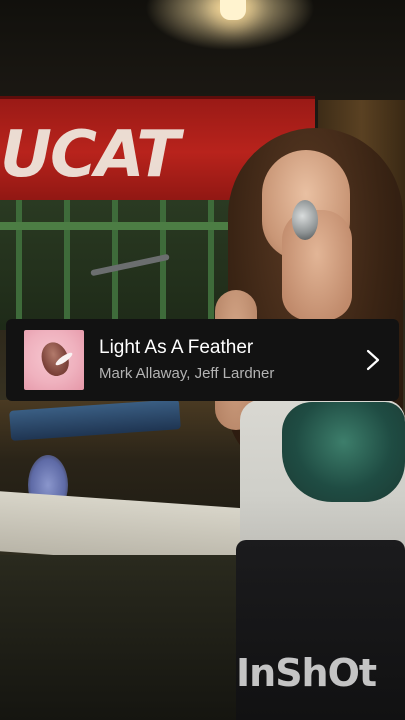 The image size is (405, 720). I want to click on inshot-watermark: InShOt, so click(306, 673).